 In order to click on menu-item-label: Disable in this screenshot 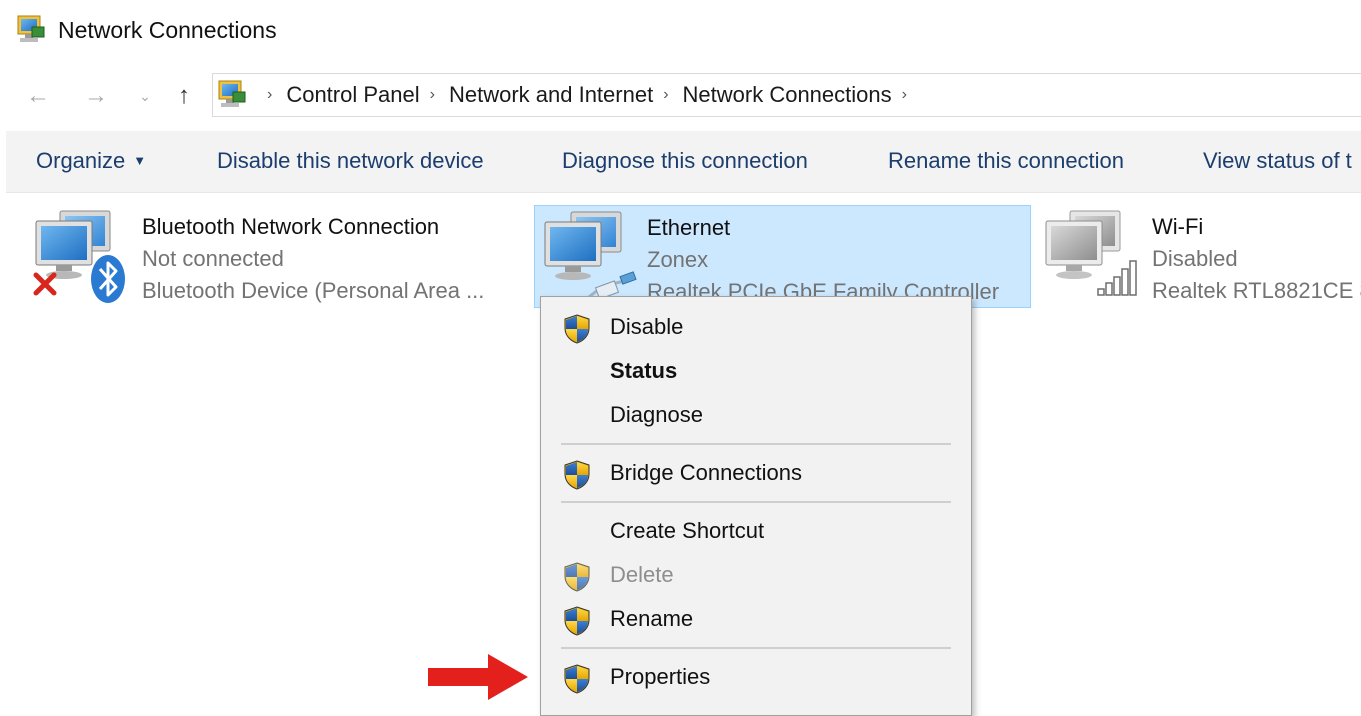, I will do `click(647, 326)`.